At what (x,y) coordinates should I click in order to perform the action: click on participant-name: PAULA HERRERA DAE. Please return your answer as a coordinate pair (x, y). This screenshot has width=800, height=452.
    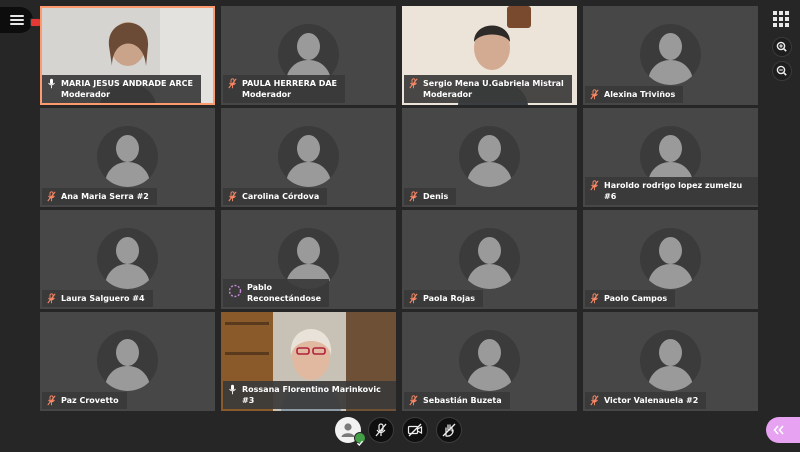
    Looking at the image, I should click on (290, 83).